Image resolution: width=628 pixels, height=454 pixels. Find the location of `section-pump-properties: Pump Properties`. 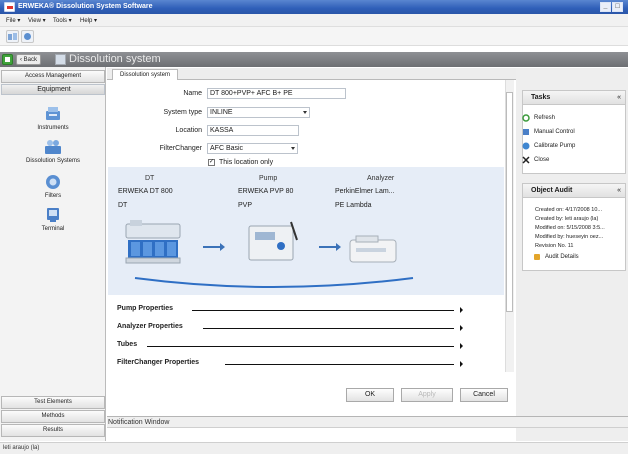

section-pump-properties: Pump Properties is located at coordinates (290, 310).